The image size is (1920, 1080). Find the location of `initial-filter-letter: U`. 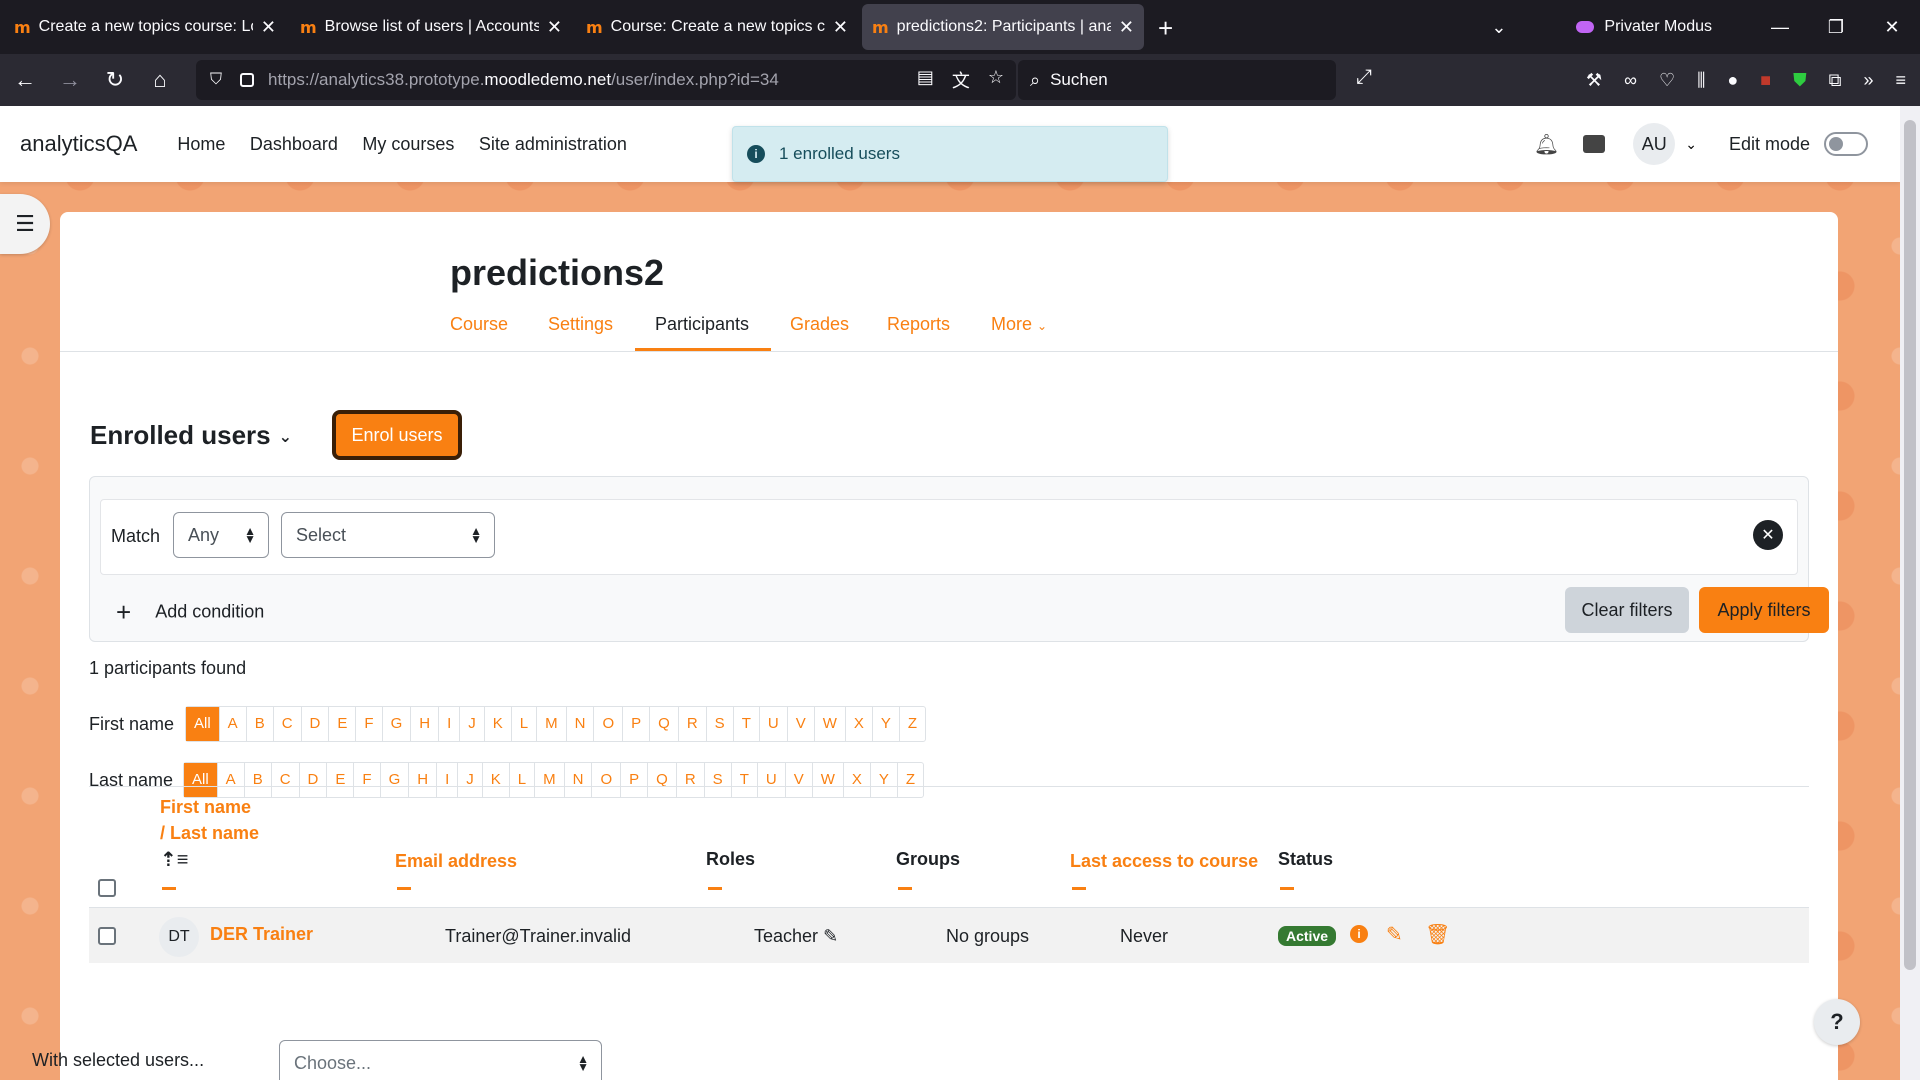

initial-filter-letter: U is located at coordinates (774, 724).